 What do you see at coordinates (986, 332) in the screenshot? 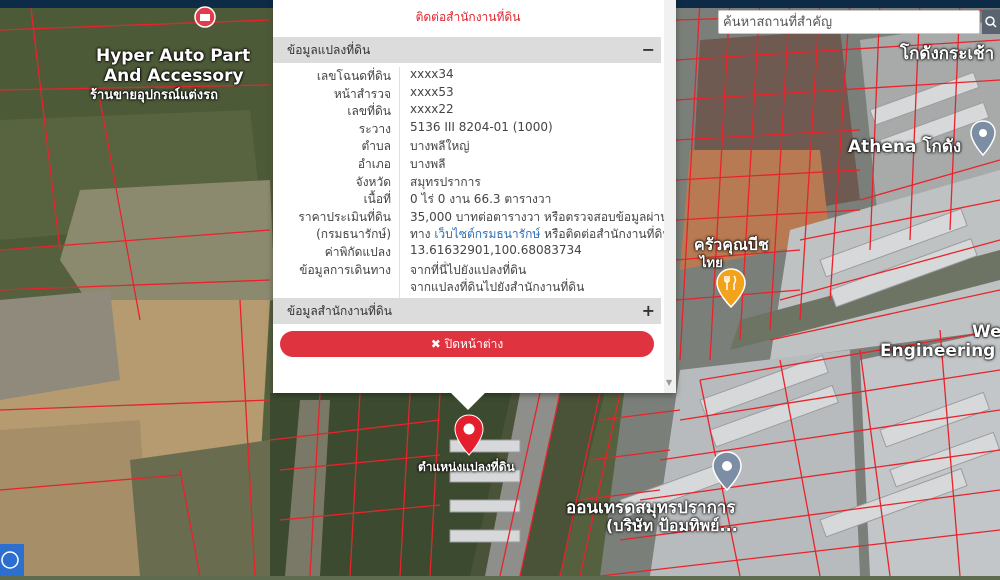
I see `map-label-engineering-1: We` at bounding box center [986, 332].